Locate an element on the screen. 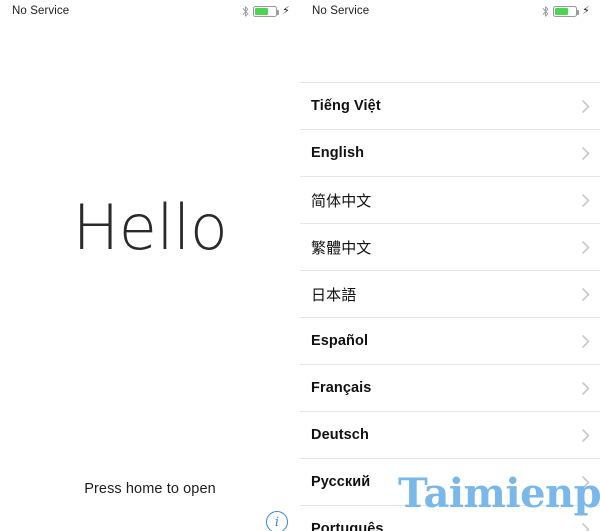 This screenshot has width=600, height=531. status-icons-left: ⚡ is located at coordinates (266, 11).